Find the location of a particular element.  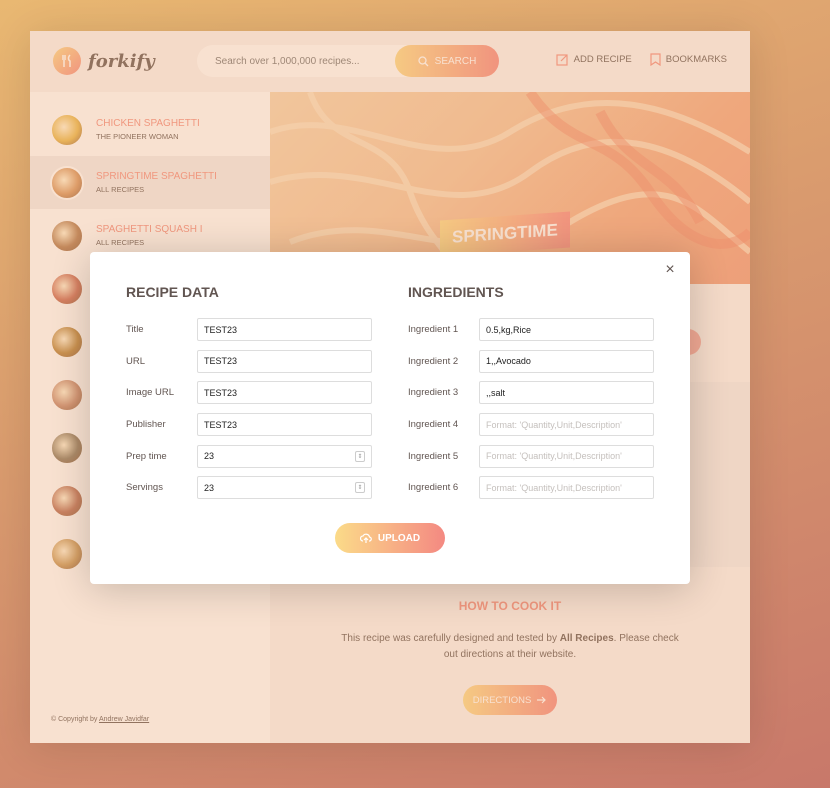

field-label: Image URL is located at coordinates (150, 393).